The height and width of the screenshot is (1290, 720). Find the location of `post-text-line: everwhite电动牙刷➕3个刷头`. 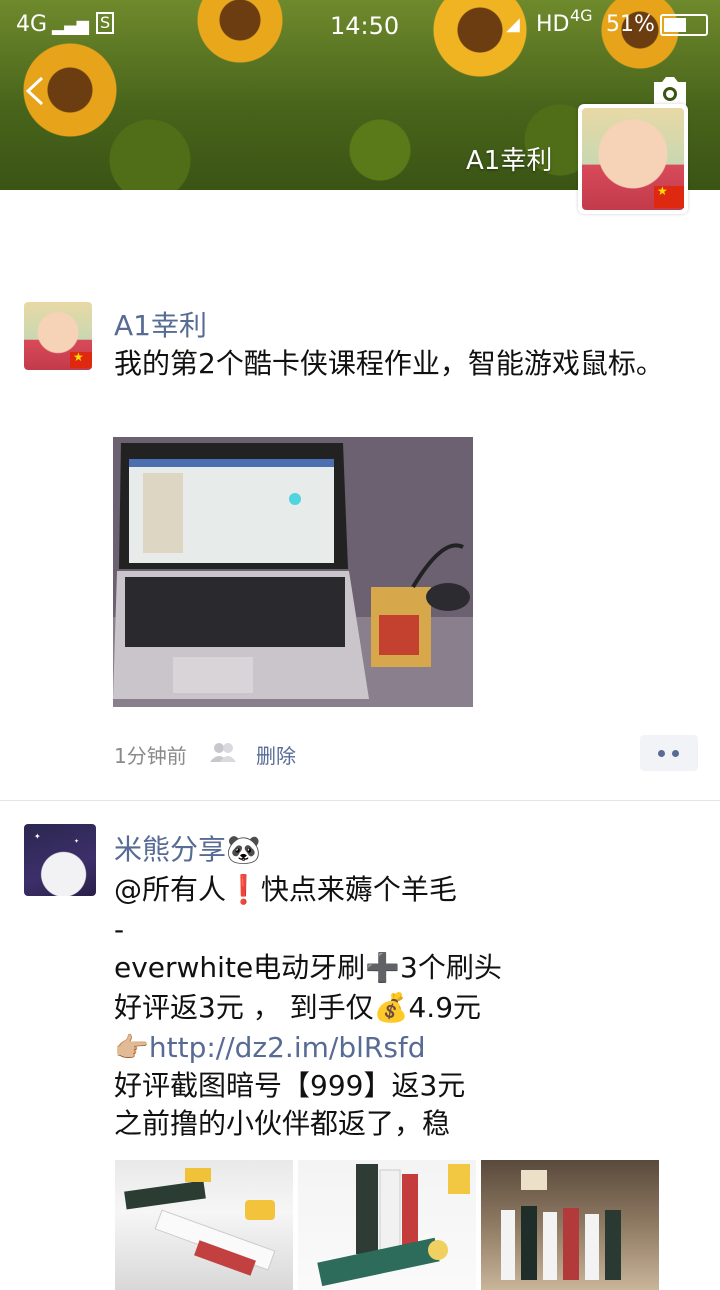

post-text-line: everwhite电动牙刷➕3个刷头 is located at coordinates (308, 967).